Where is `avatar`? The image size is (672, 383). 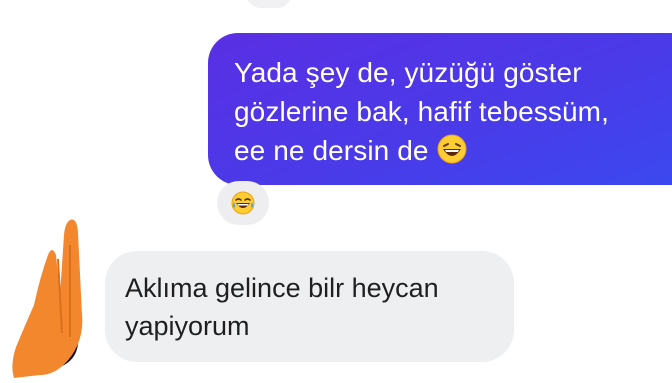
avatar is located at coordinates (47, 296).